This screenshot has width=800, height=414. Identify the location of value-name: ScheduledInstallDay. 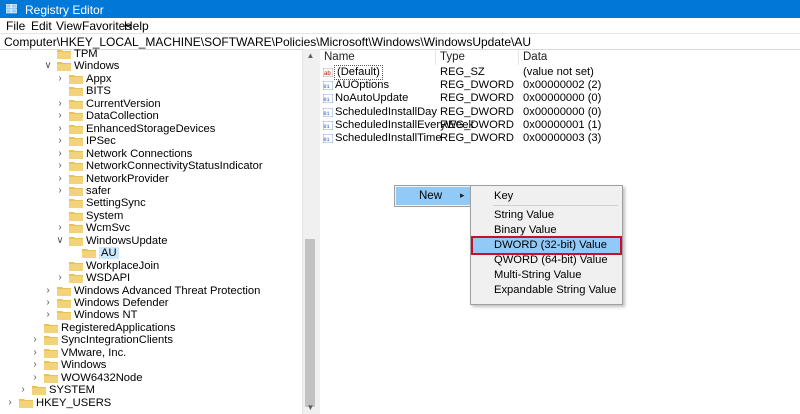
(386, 111).